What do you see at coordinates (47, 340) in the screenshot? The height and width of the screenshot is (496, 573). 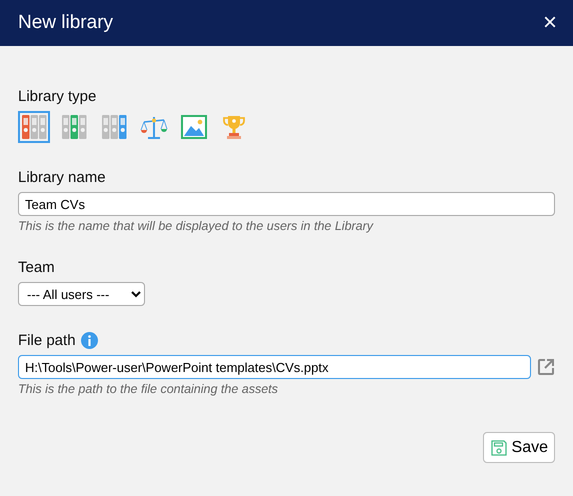 I see `field-label: File path` at bounding box center [47, 340].